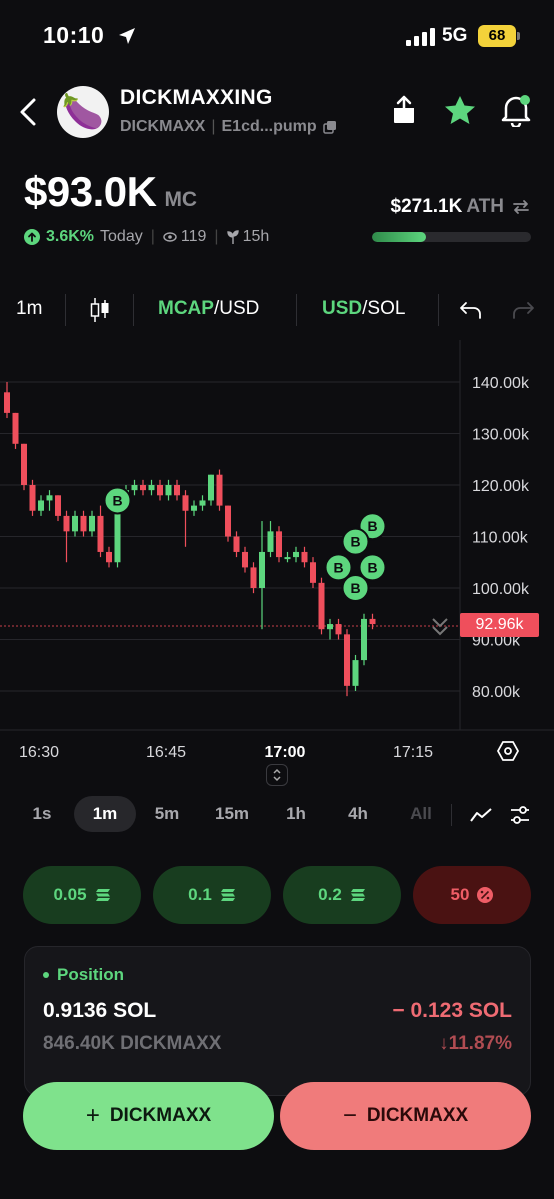 Image resolution: width=554 pixels, height=1199 pixels. What do you see at coordinates (105, 814) in the screenshot?
I see `timeframe-1m: 1m` at bounding box center [105, 814].